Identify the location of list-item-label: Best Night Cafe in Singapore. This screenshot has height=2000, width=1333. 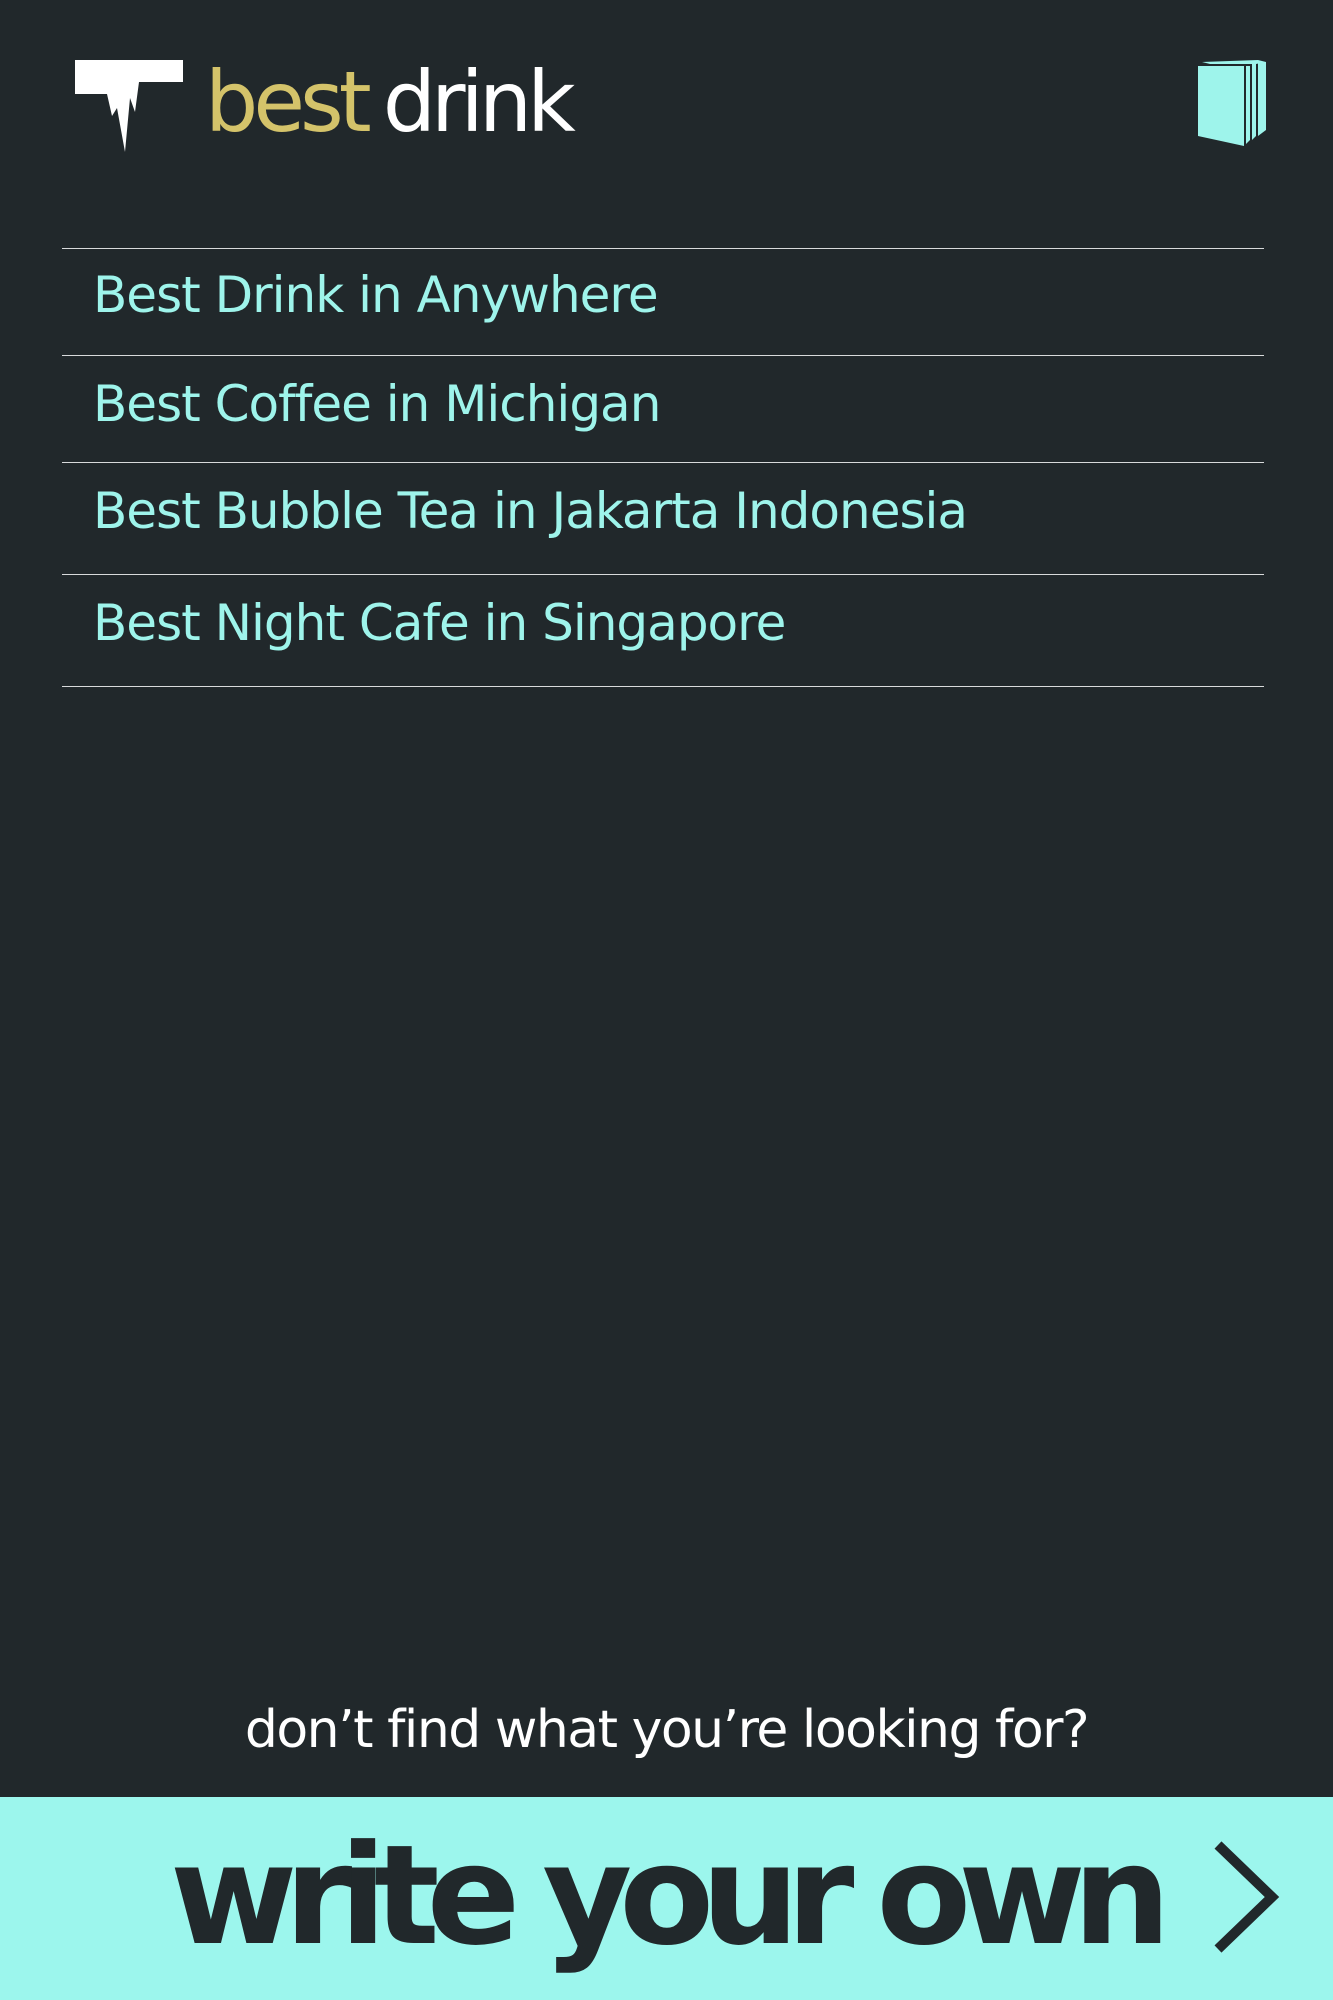
(439, 623).